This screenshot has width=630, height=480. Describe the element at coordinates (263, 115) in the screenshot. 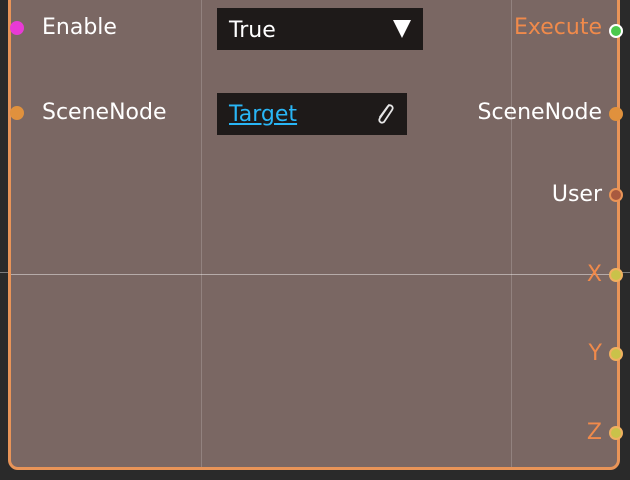

I see `scenenode-target-link: Target` at that location.